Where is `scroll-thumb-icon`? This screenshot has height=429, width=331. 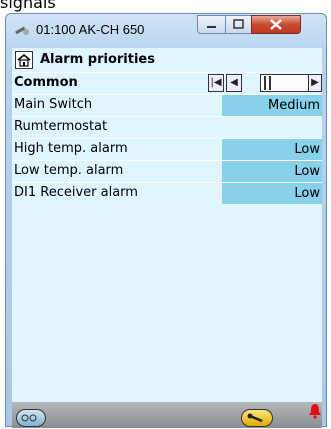
scroll-thumb-icon is located at coordinates (267, 83).